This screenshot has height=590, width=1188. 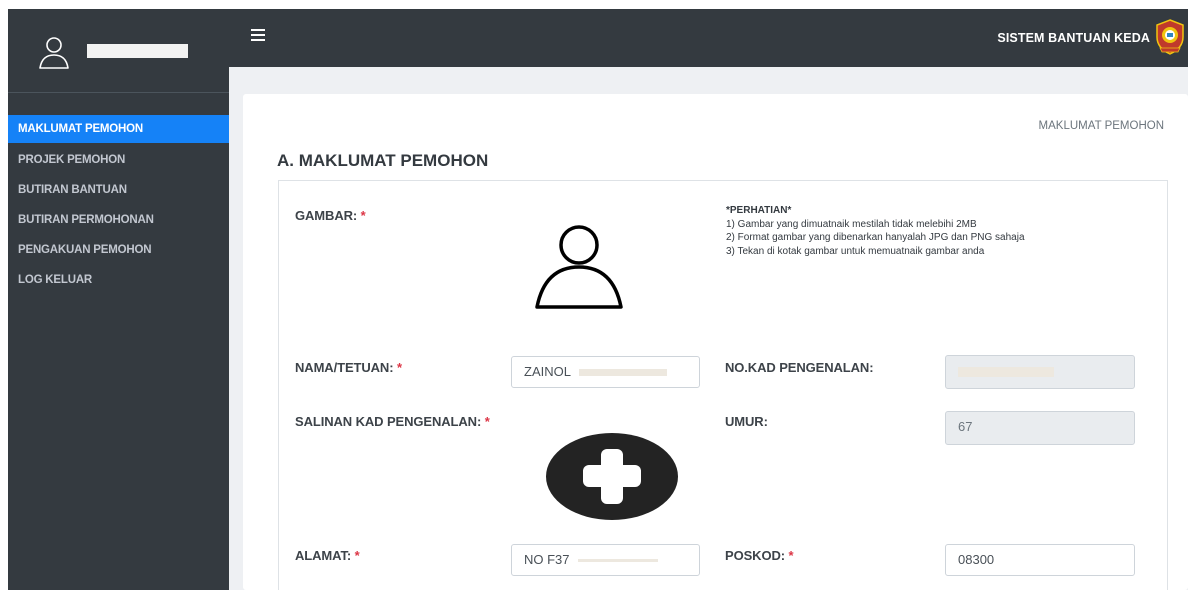 I want to click on alamat-value: NO F37, so click(x=547, y=559).